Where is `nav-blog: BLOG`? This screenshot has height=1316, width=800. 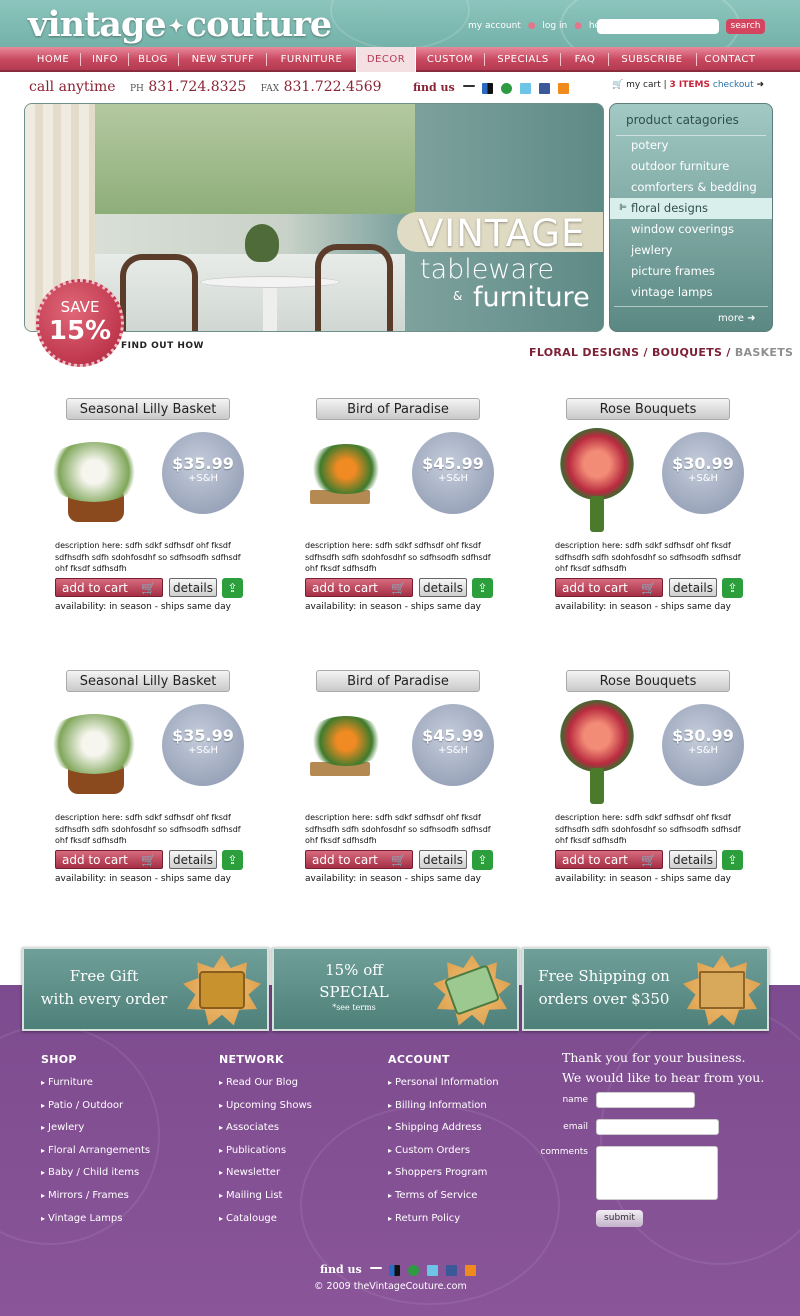
nav-blog: BLOG is located at coordinates (153, 59).